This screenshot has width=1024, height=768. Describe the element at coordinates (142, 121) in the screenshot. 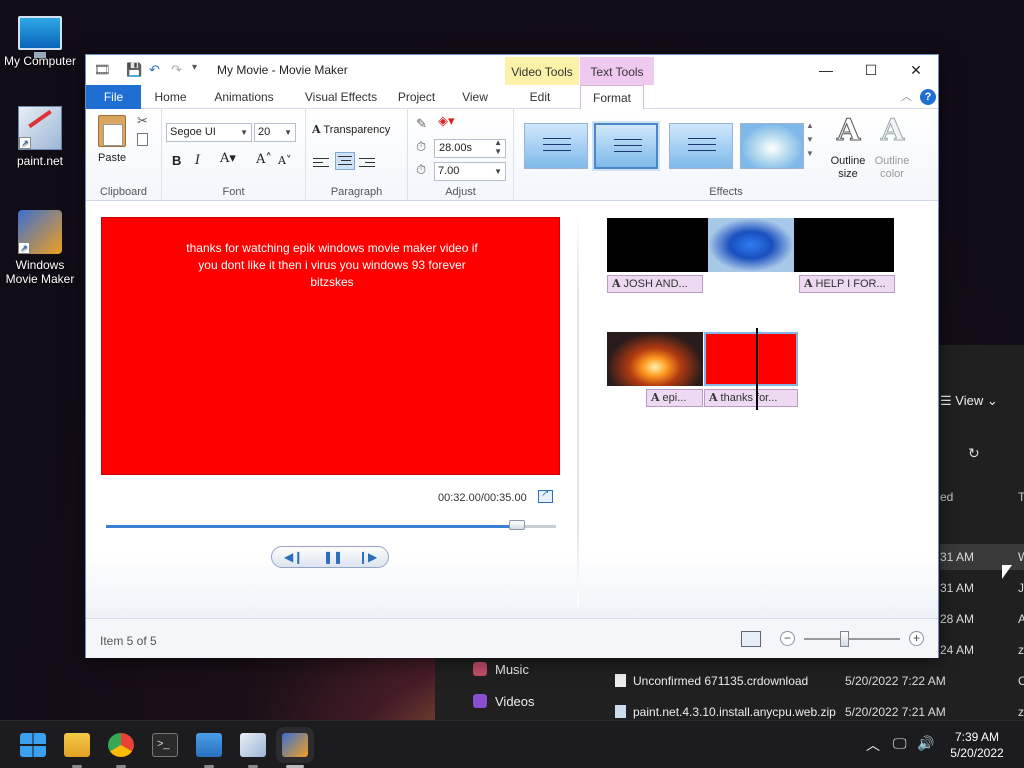

I see `cut-icon: ✂` at that location.